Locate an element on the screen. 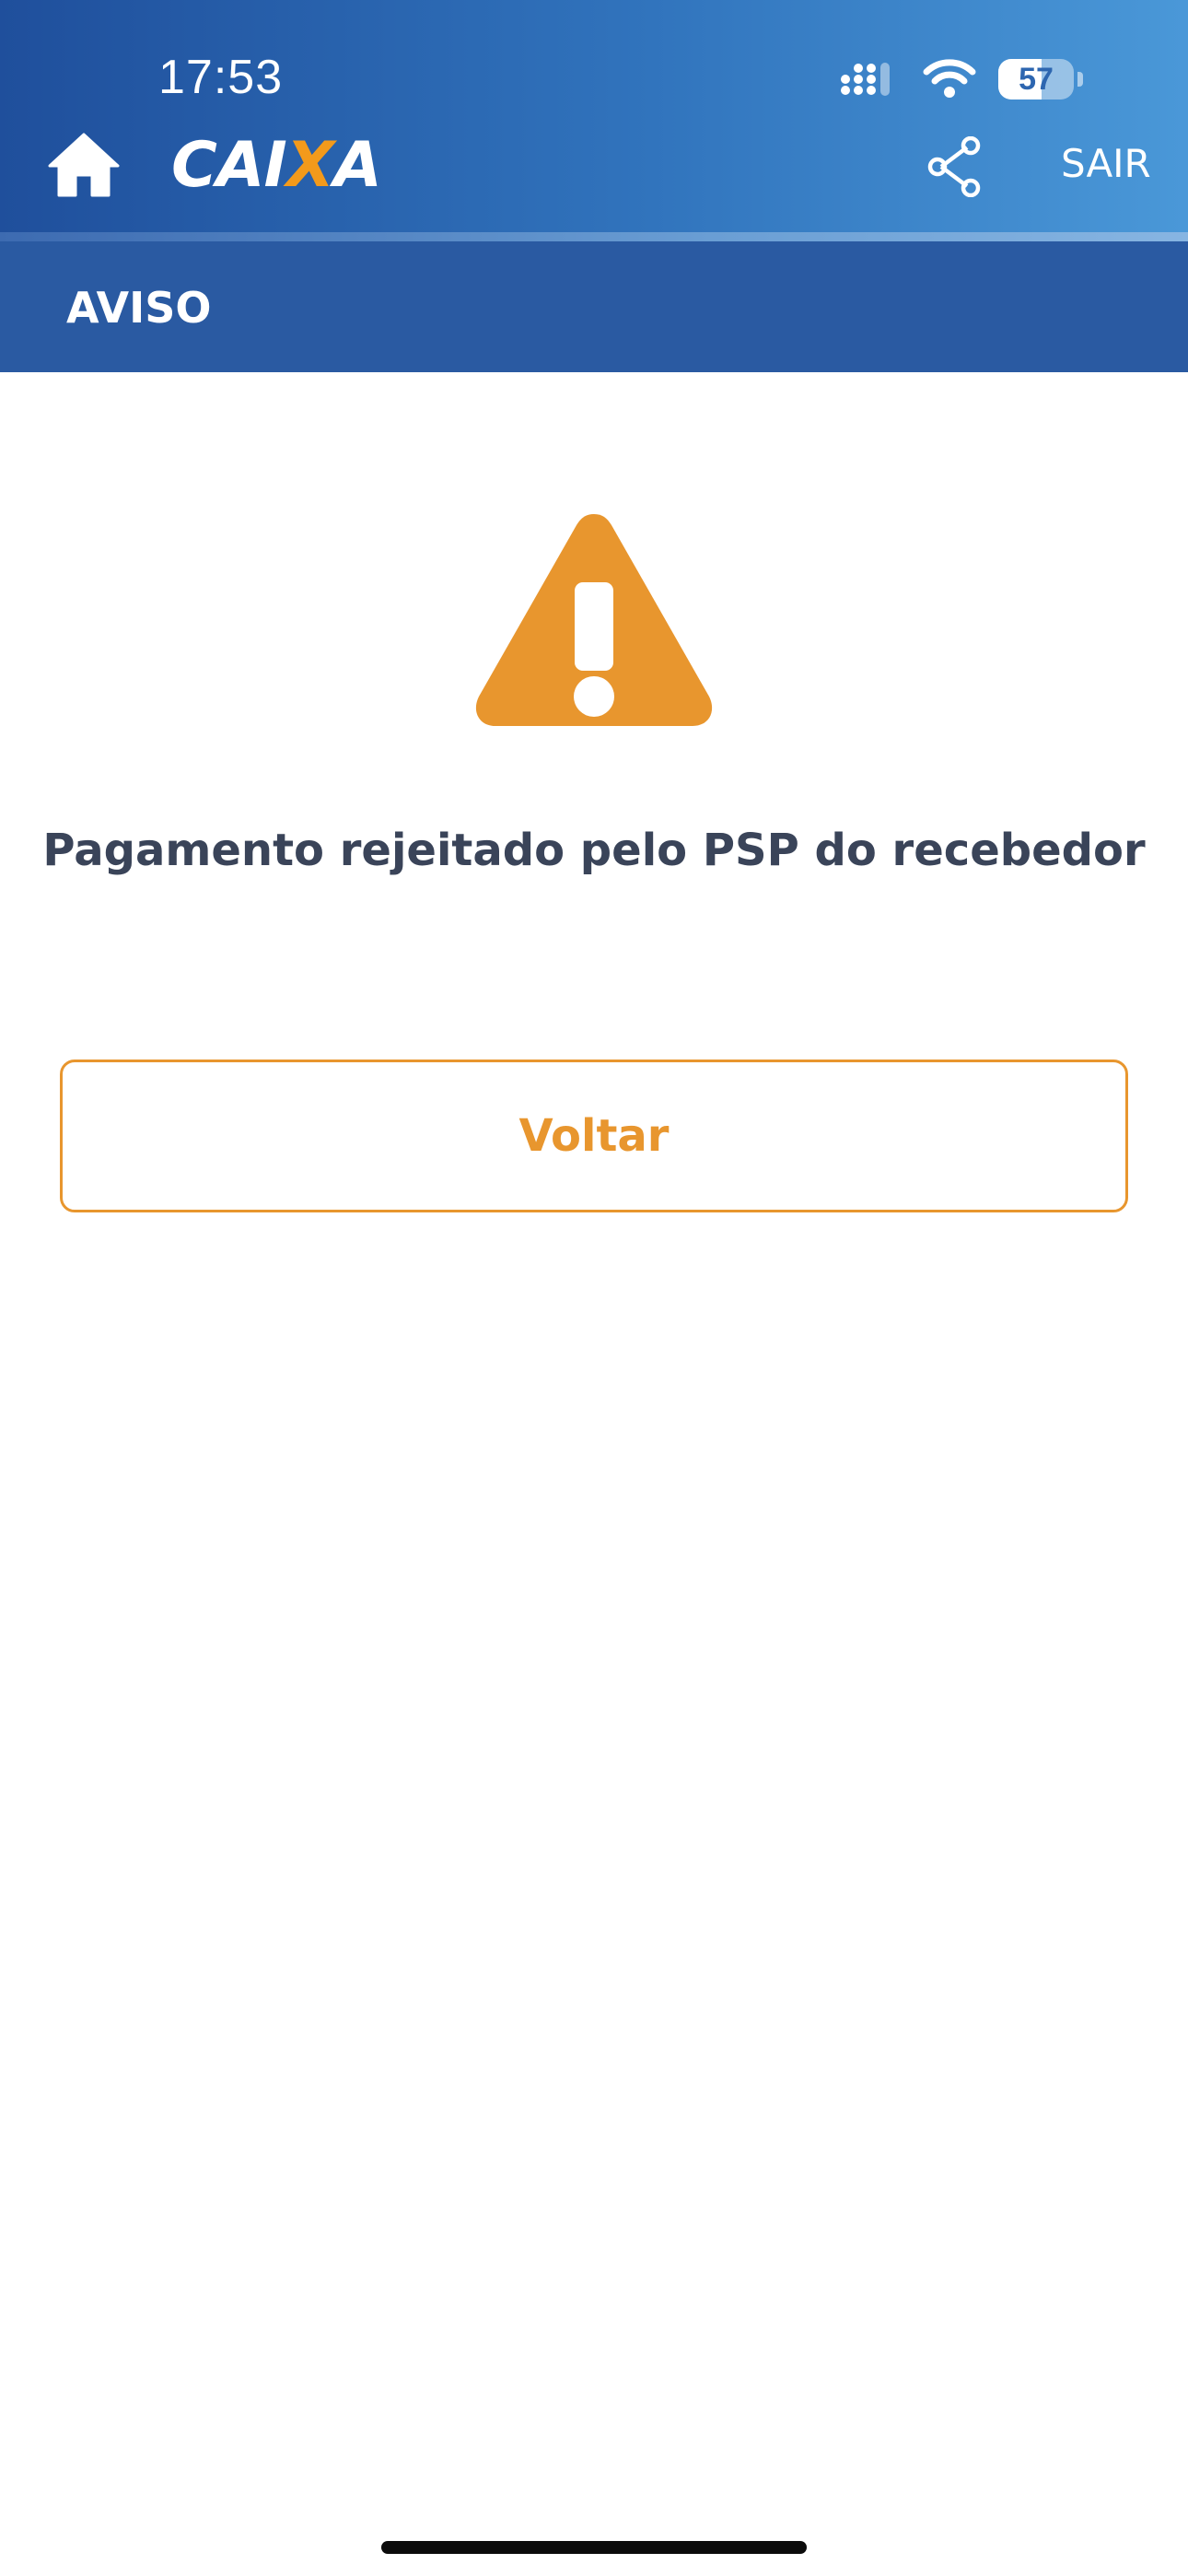 Image resolution: width=1188 pixels, height=2576 pixels. brand-logo-part: CAI is located at coordinates (229, 165).